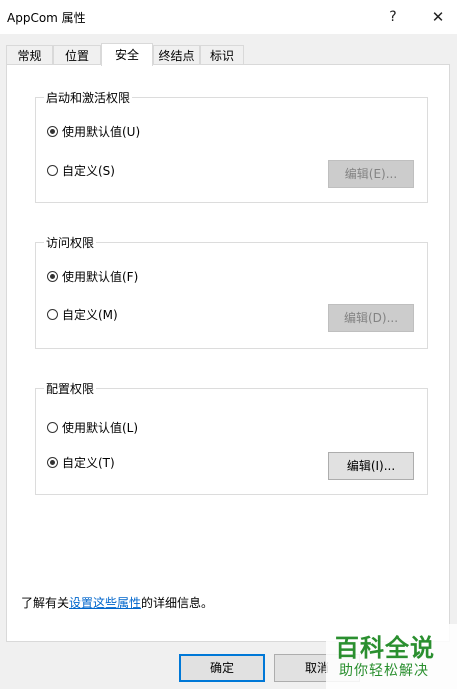 The image size is (457, 689). I want to click on tab-identity: 标识, so click(222, 55).